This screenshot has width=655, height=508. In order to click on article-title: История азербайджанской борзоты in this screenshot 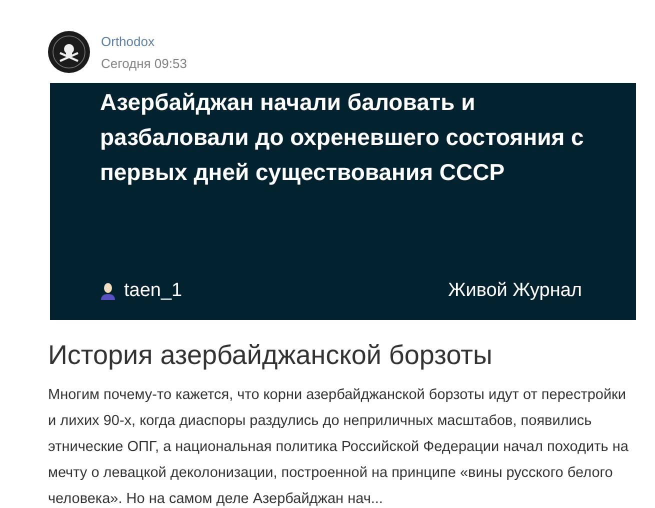, I will do `click(348, 355)`.